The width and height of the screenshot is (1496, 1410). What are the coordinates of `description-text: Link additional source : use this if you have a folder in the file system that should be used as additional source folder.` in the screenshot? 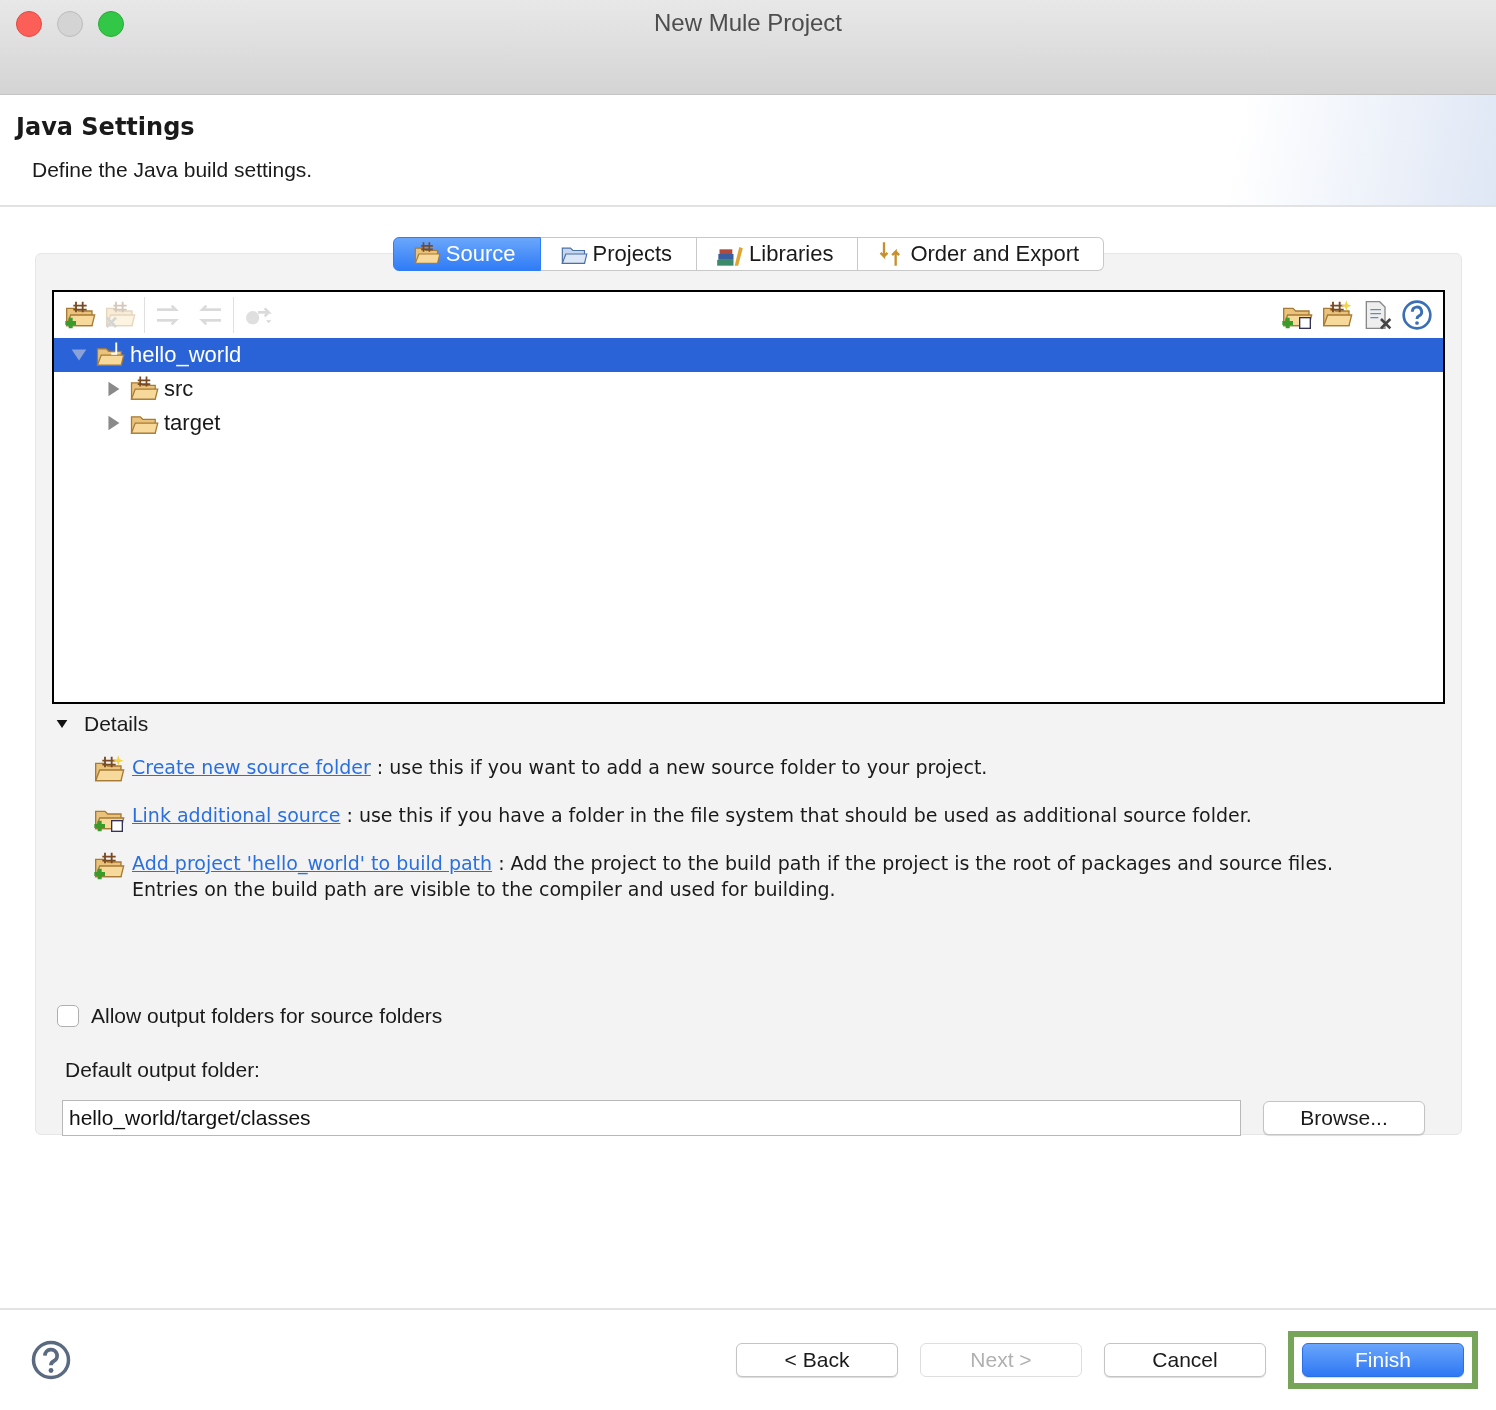 It's located at (692, 815).